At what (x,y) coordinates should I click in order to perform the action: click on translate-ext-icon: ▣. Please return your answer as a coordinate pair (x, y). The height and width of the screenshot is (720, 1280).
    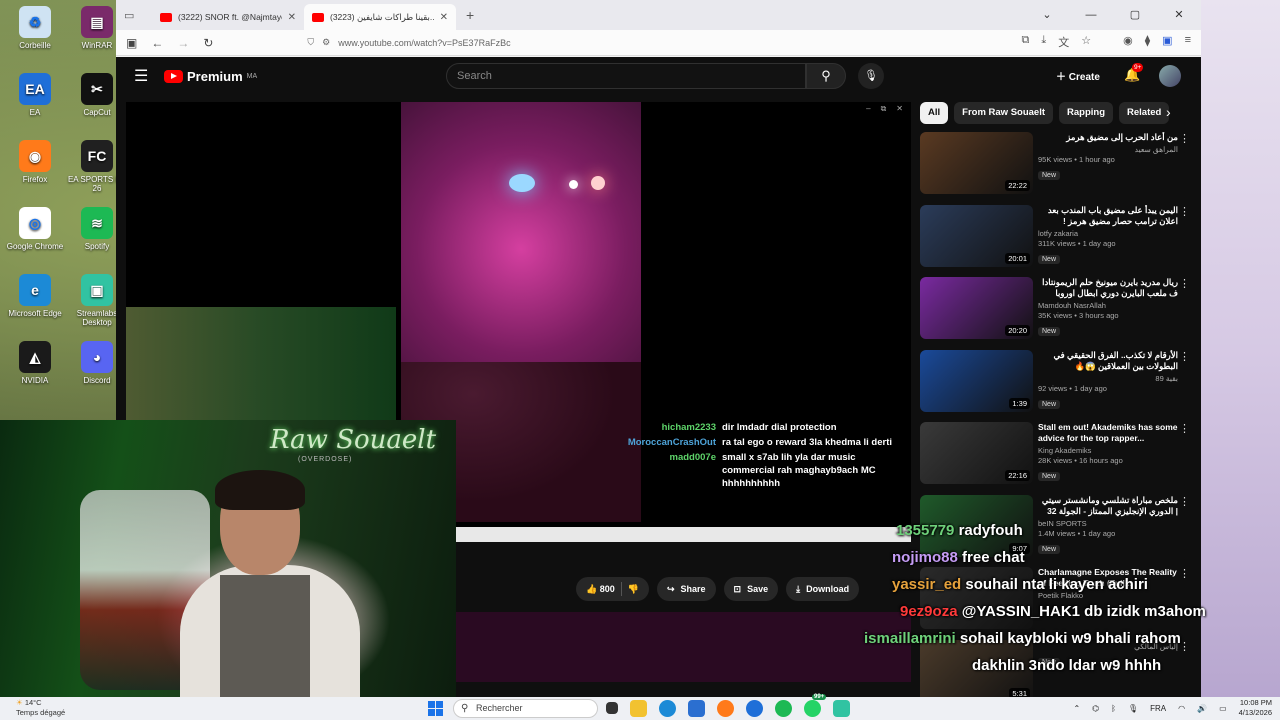
    Looking at the image, I should click on (1167, 42).